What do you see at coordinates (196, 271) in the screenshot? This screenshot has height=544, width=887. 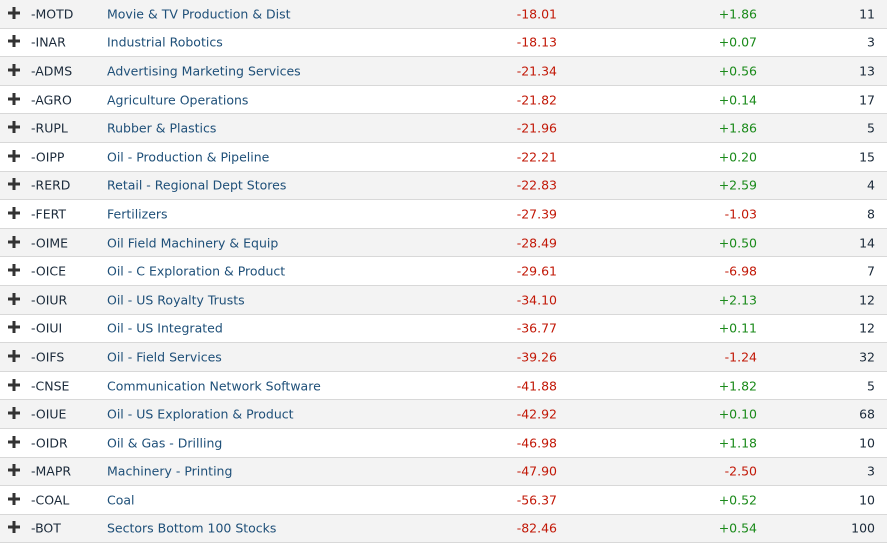 I see `sector-name-link: Oil - C Exploration & Product` at bounding box center [196, 271].